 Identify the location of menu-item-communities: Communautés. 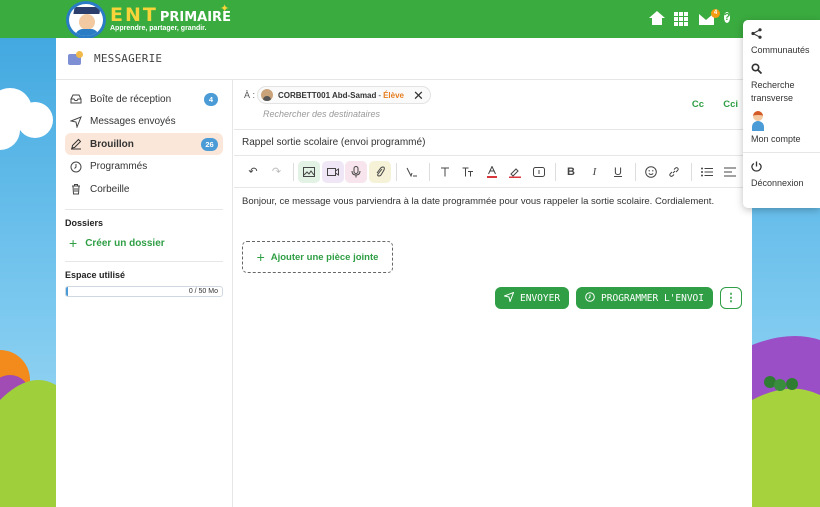
(781, 42).